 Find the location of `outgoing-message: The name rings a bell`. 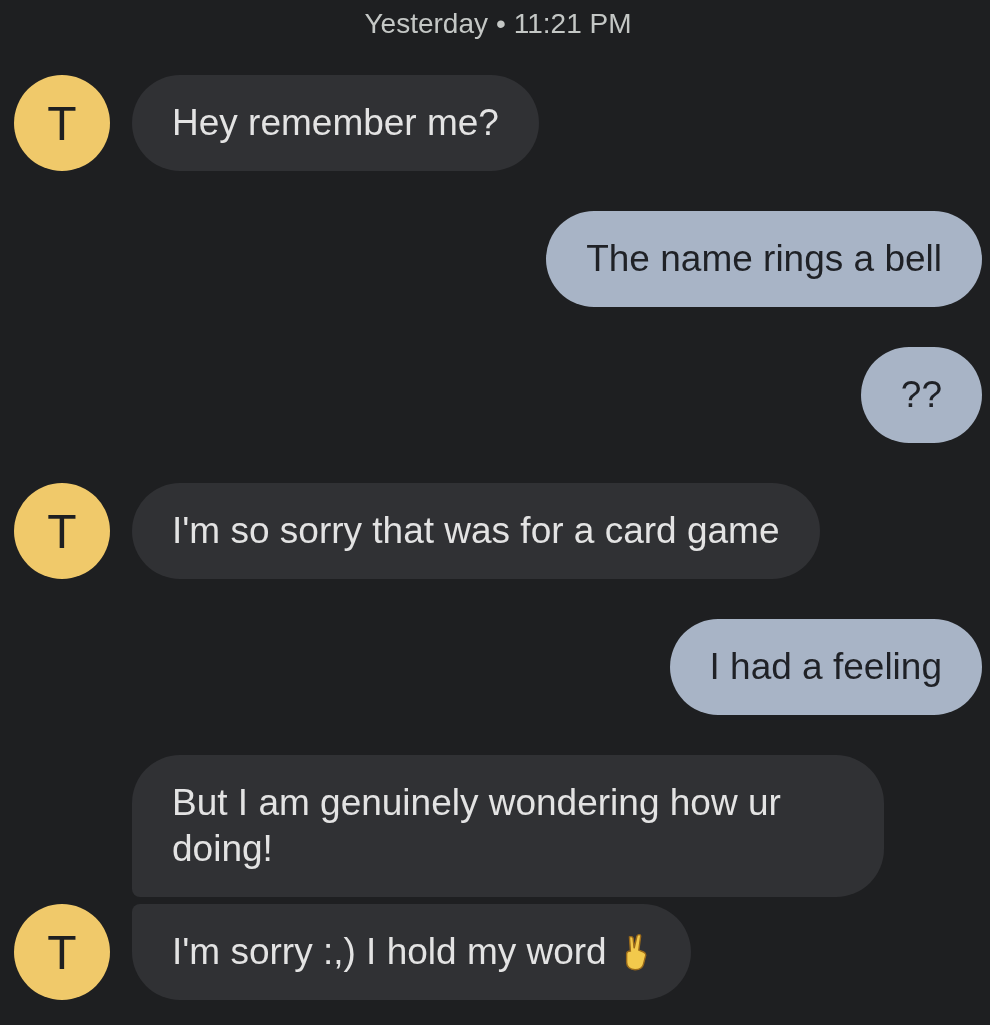

outgoing-message: The name rings a bell is located at coordinates (764, 259).